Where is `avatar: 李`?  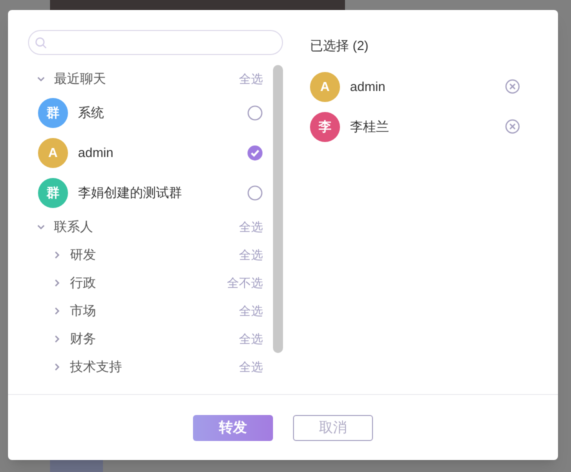
avatar: 李 is located at coordinates (325, 127).